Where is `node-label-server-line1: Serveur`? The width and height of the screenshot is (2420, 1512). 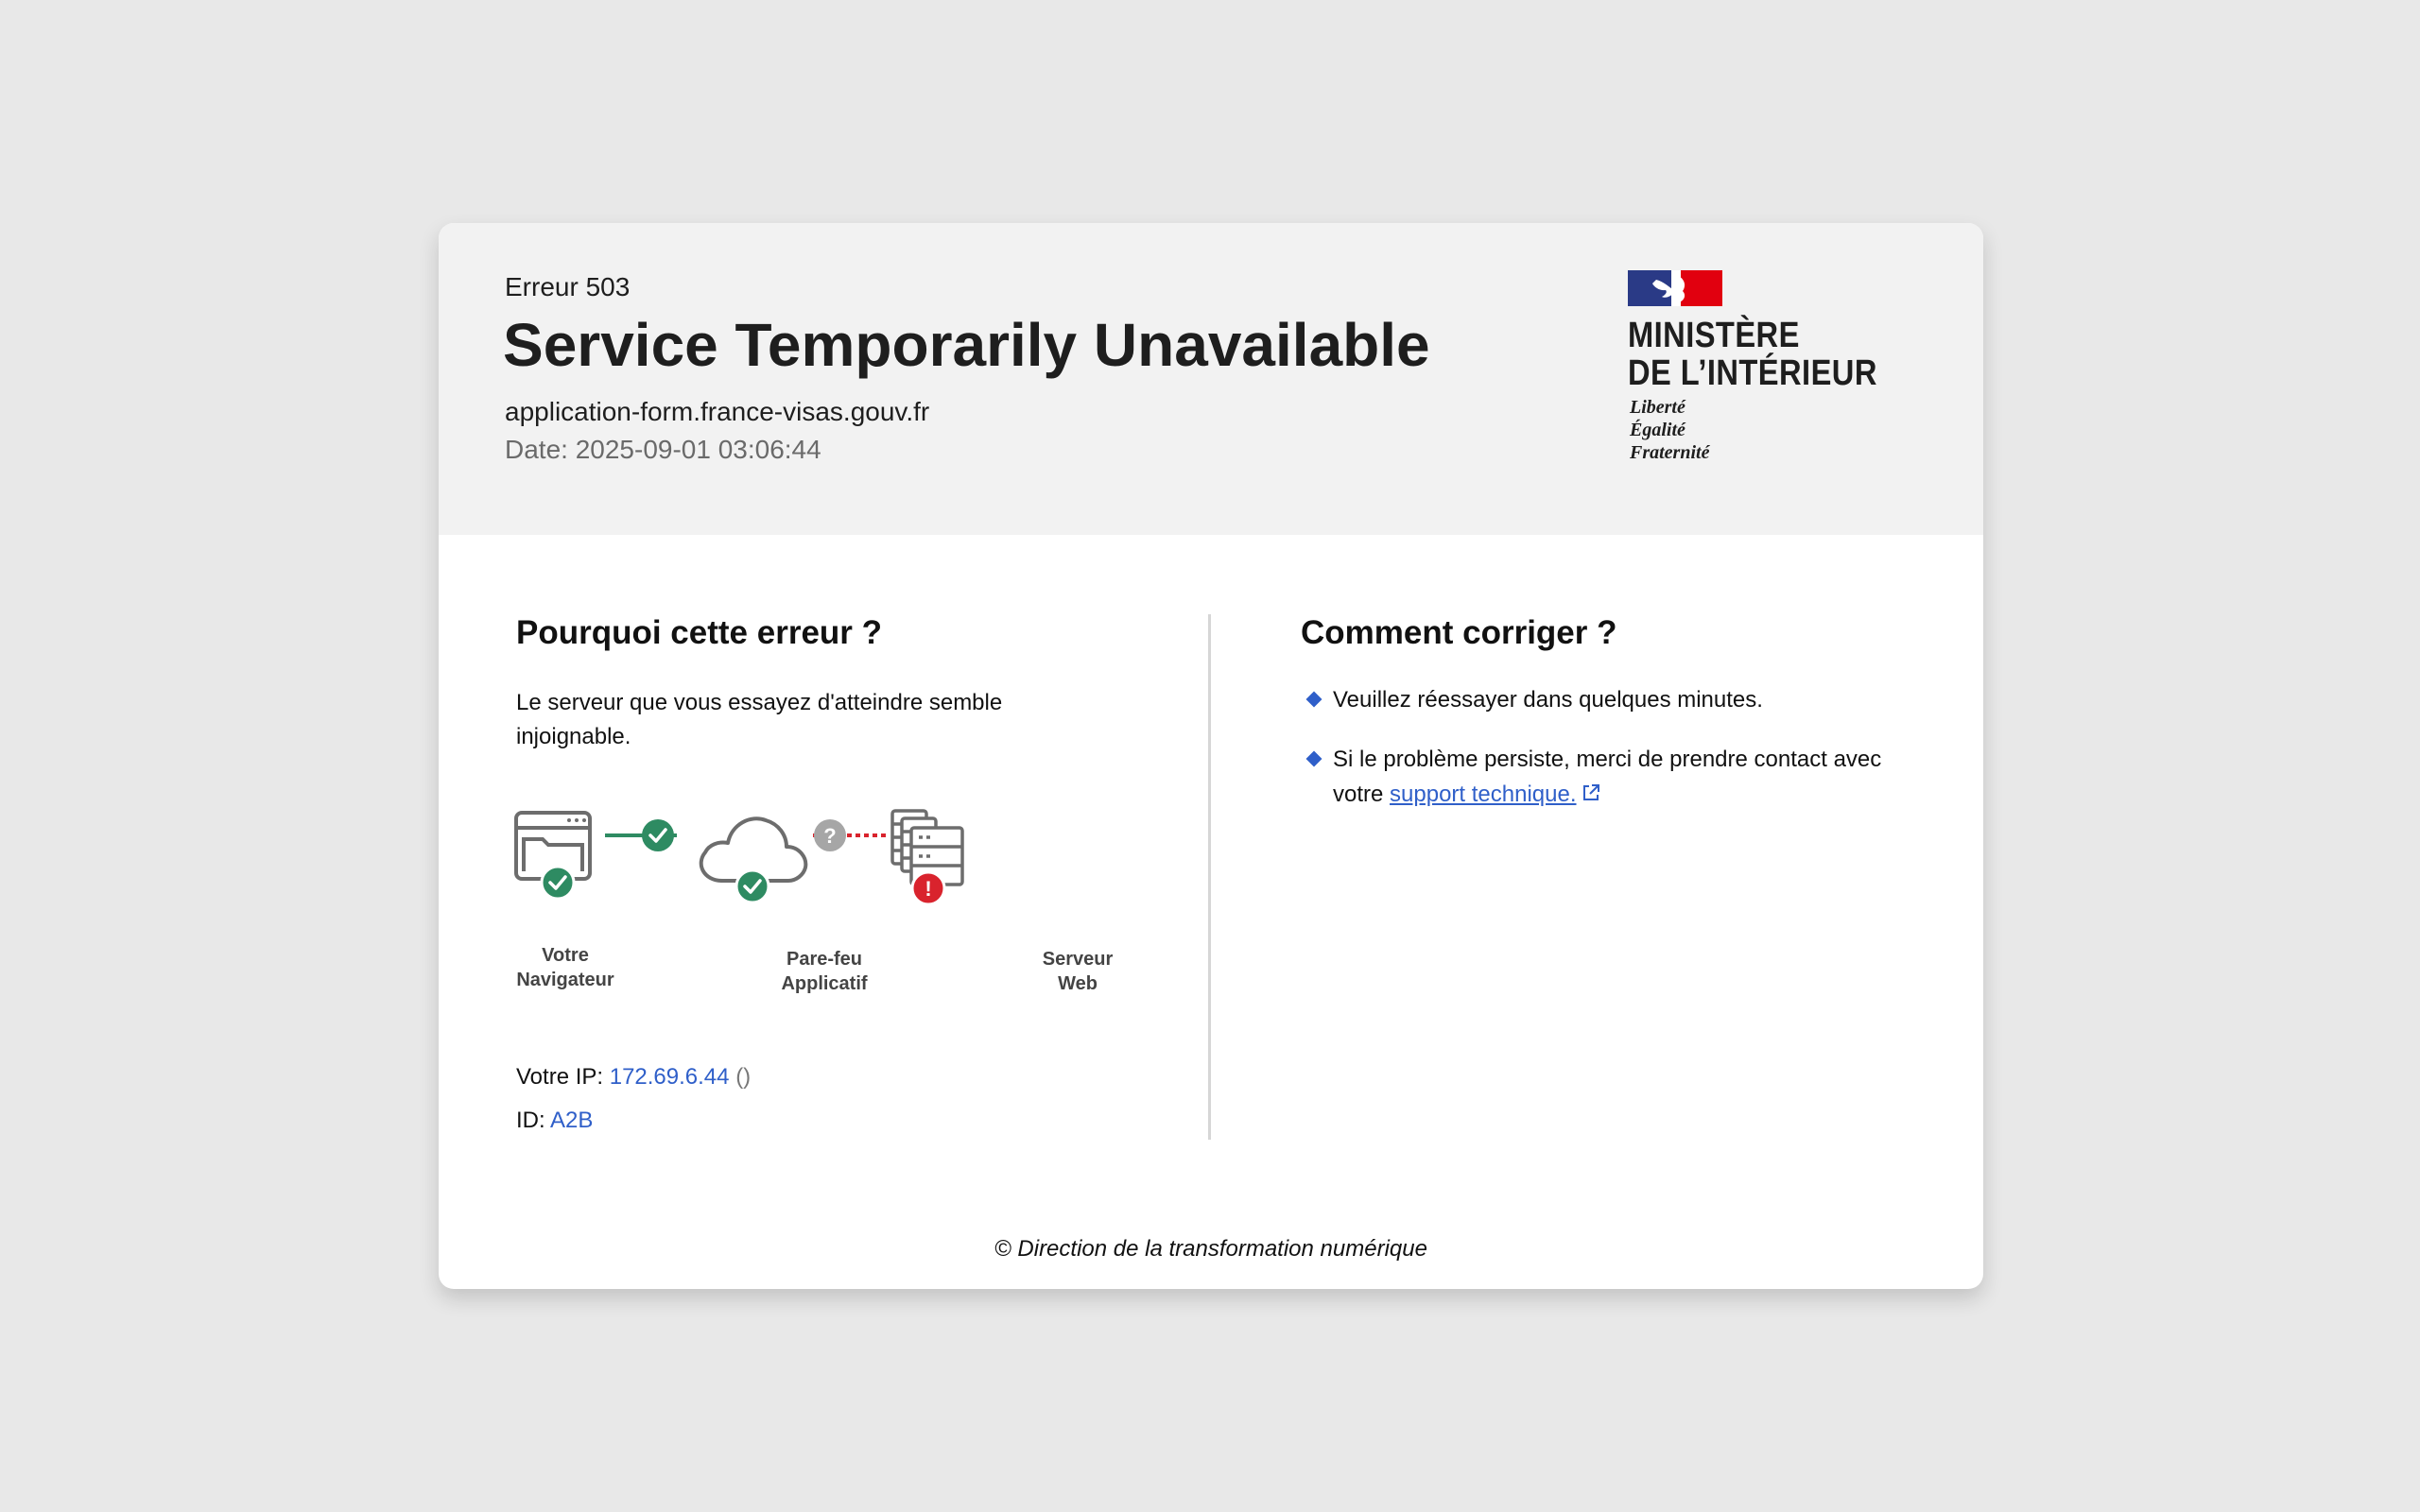
node-label-server-line1: Serveur is located at coordinates (1078, 959).